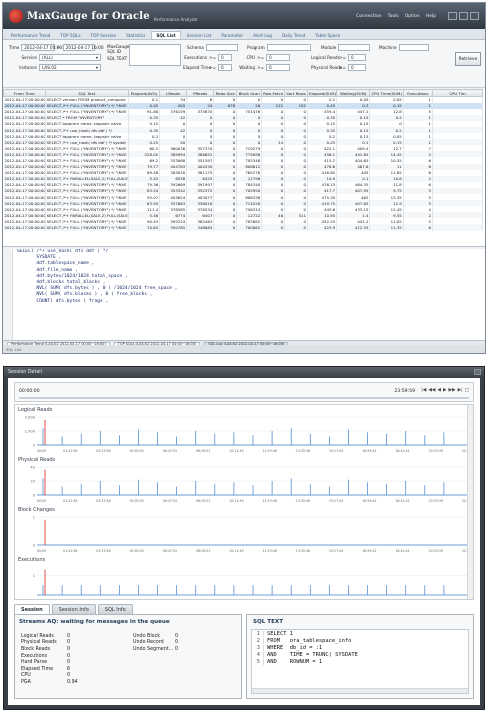 The height and width of the screenshot is (714, 488). What do you see at coordinates (173, 93) in the screenshot?
I see `column-header: LReads` at bounding box center [173, 93].